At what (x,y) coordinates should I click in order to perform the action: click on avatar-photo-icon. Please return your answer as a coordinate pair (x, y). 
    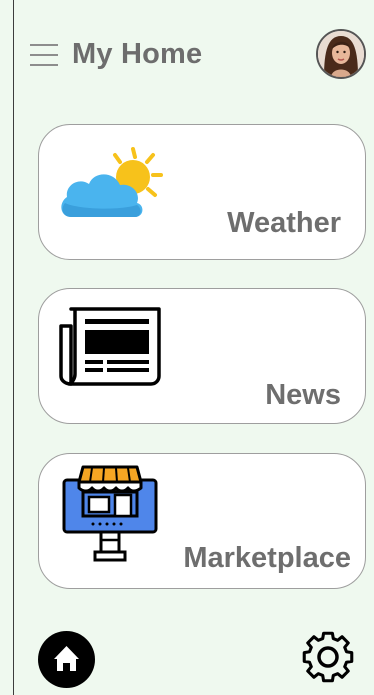
    Looking at the image, I should click on (341, 54).